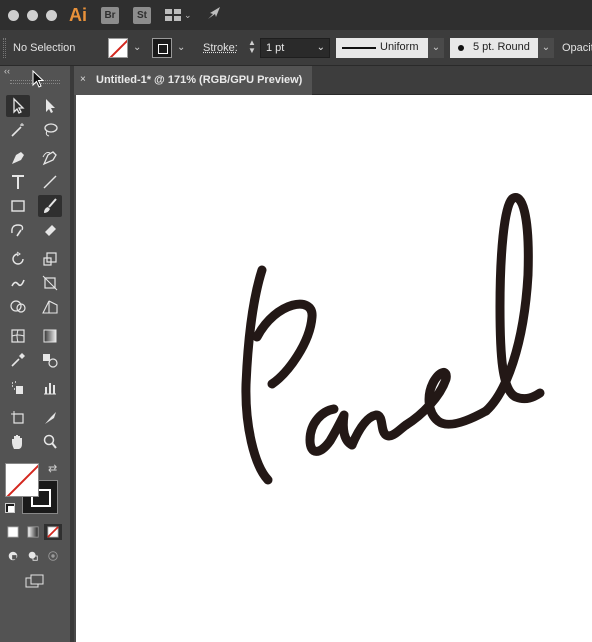  Describe the element at coordinates (13, 15) in the screenshot. I see `close-window-button` at that location.